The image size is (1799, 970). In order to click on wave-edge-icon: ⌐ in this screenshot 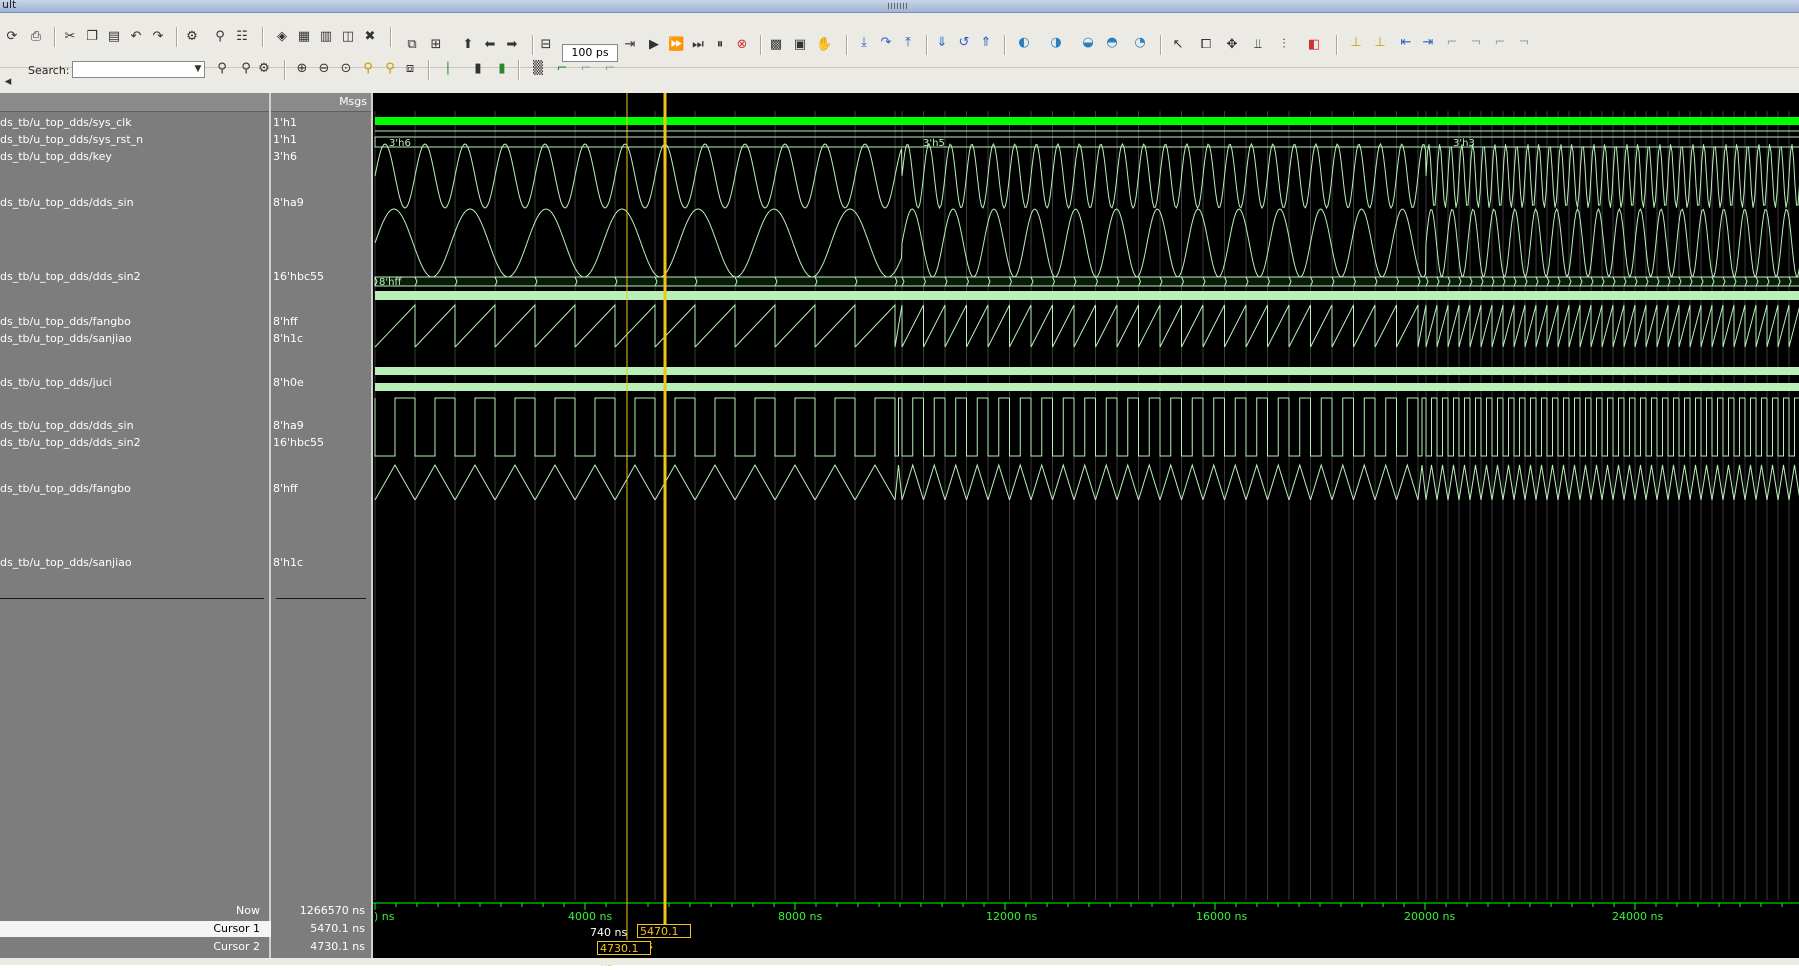, I will do `click(562, 69)`.